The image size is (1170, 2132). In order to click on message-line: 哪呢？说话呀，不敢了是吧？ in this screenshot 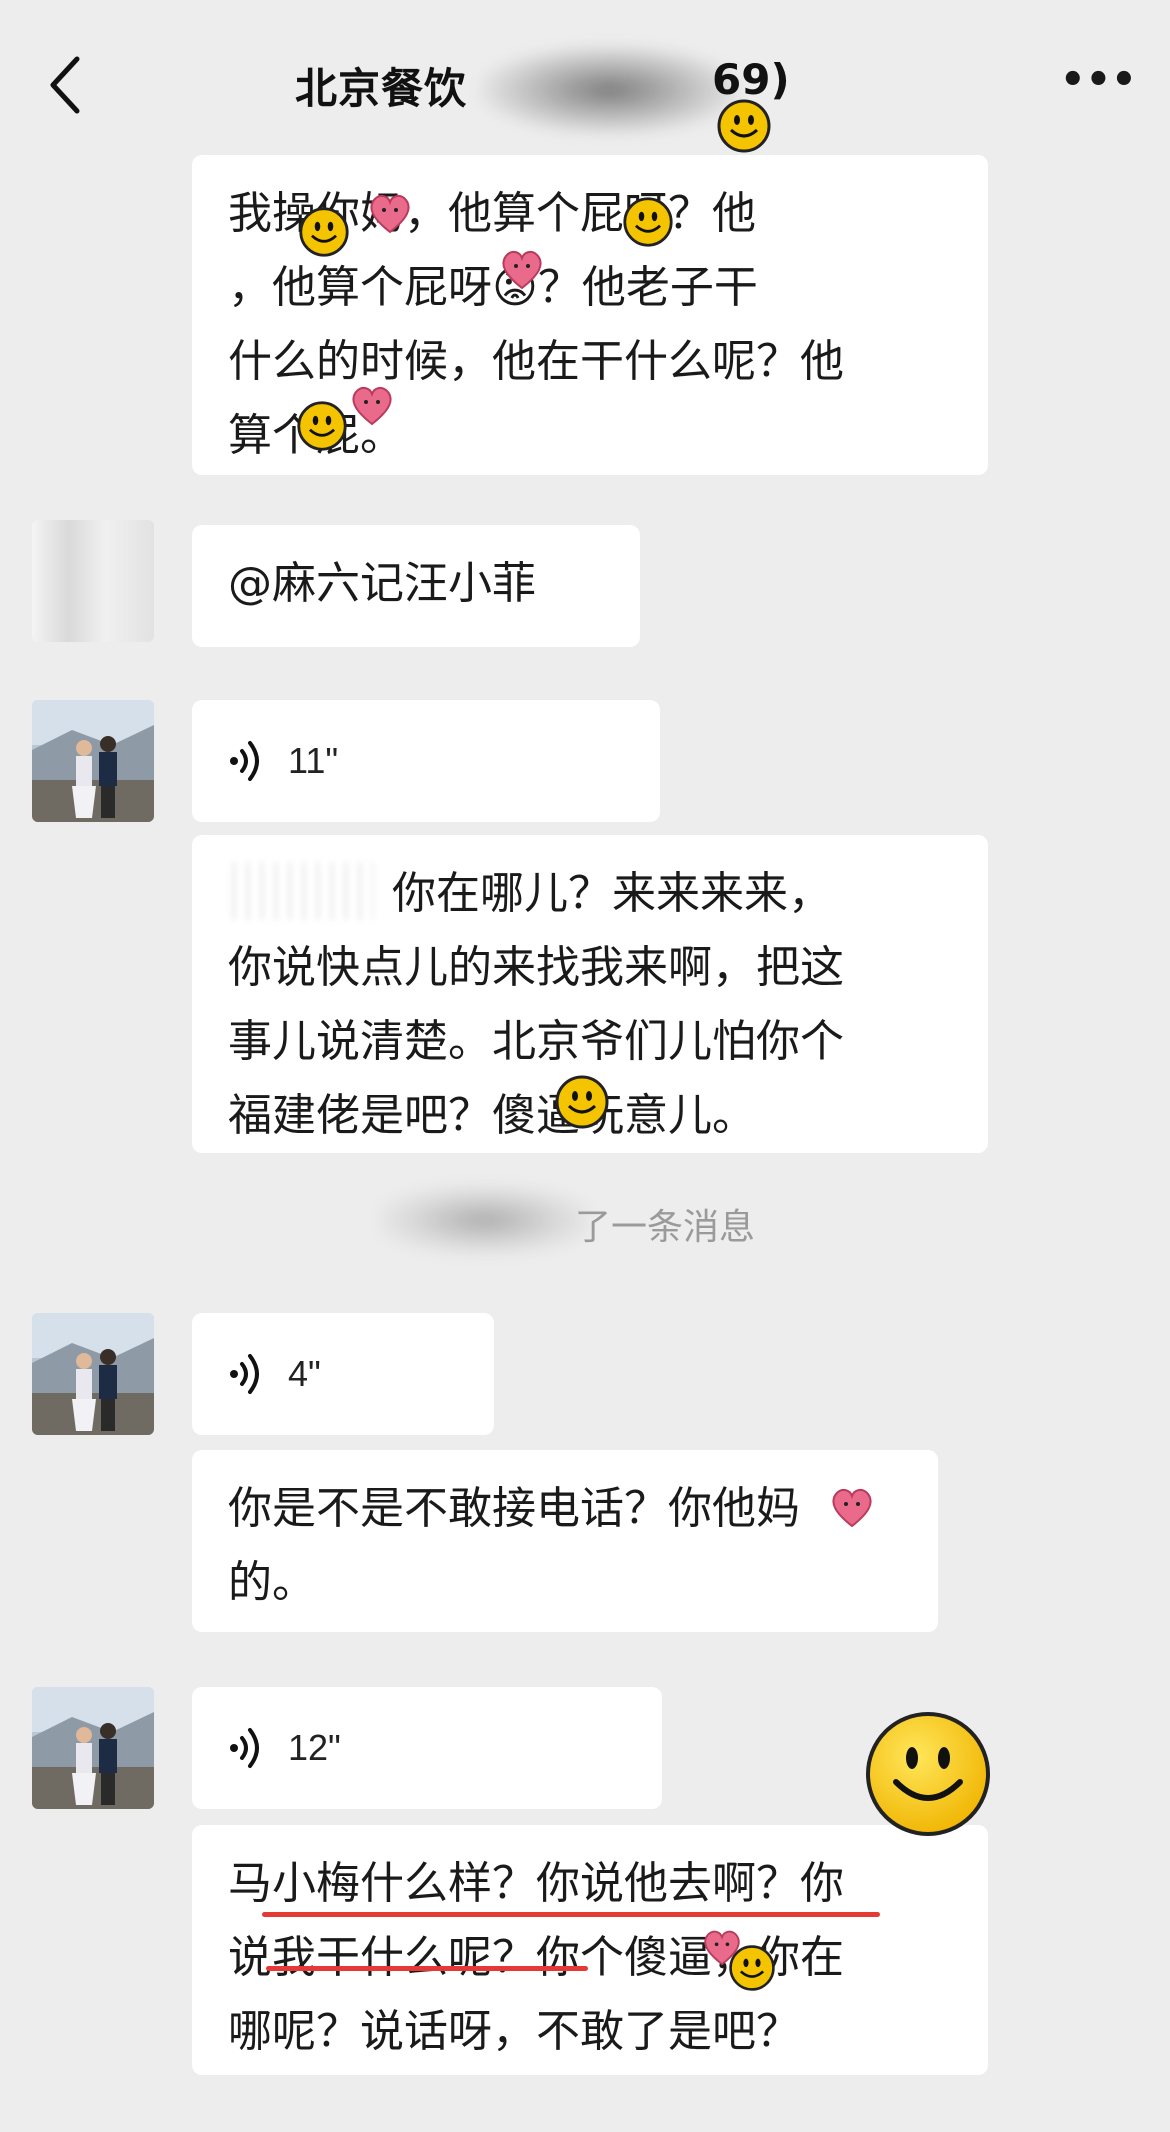, I will do `click(514, 2031)`.